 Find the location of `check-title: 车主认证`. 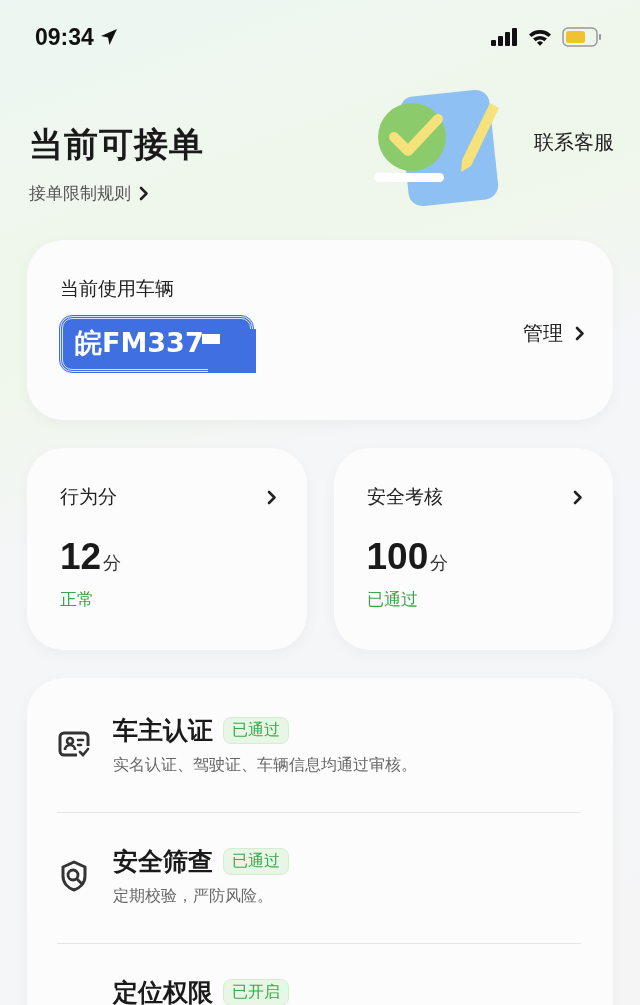

check-title: 车主认证 is located at coordinates (163, 731).